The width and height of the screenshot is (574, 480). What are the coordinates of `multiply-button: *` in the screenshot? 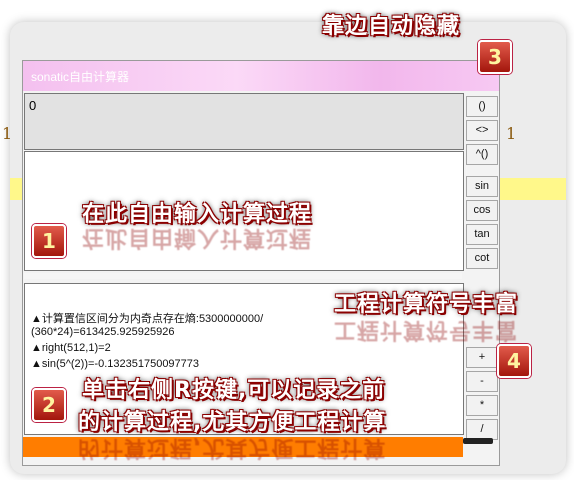 It's located at (482, 405).